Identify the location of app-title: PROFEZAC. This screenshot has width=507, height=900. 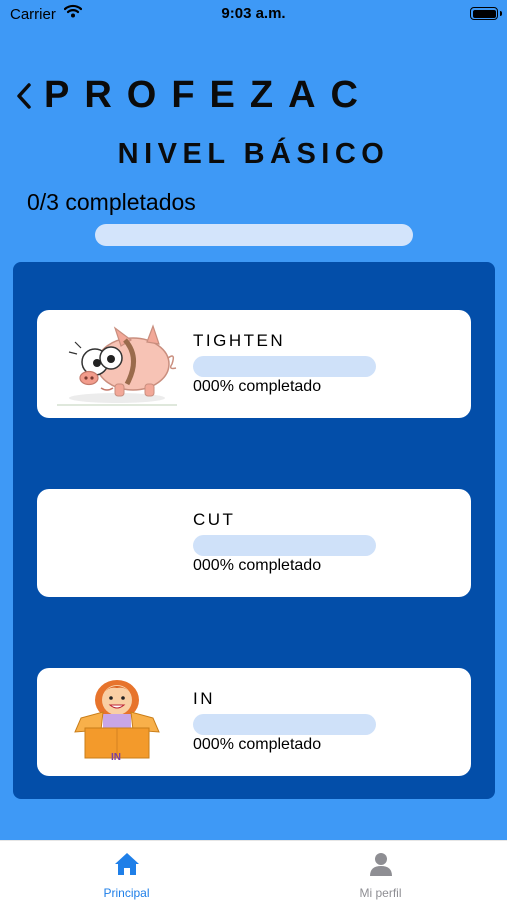
(208, 95).